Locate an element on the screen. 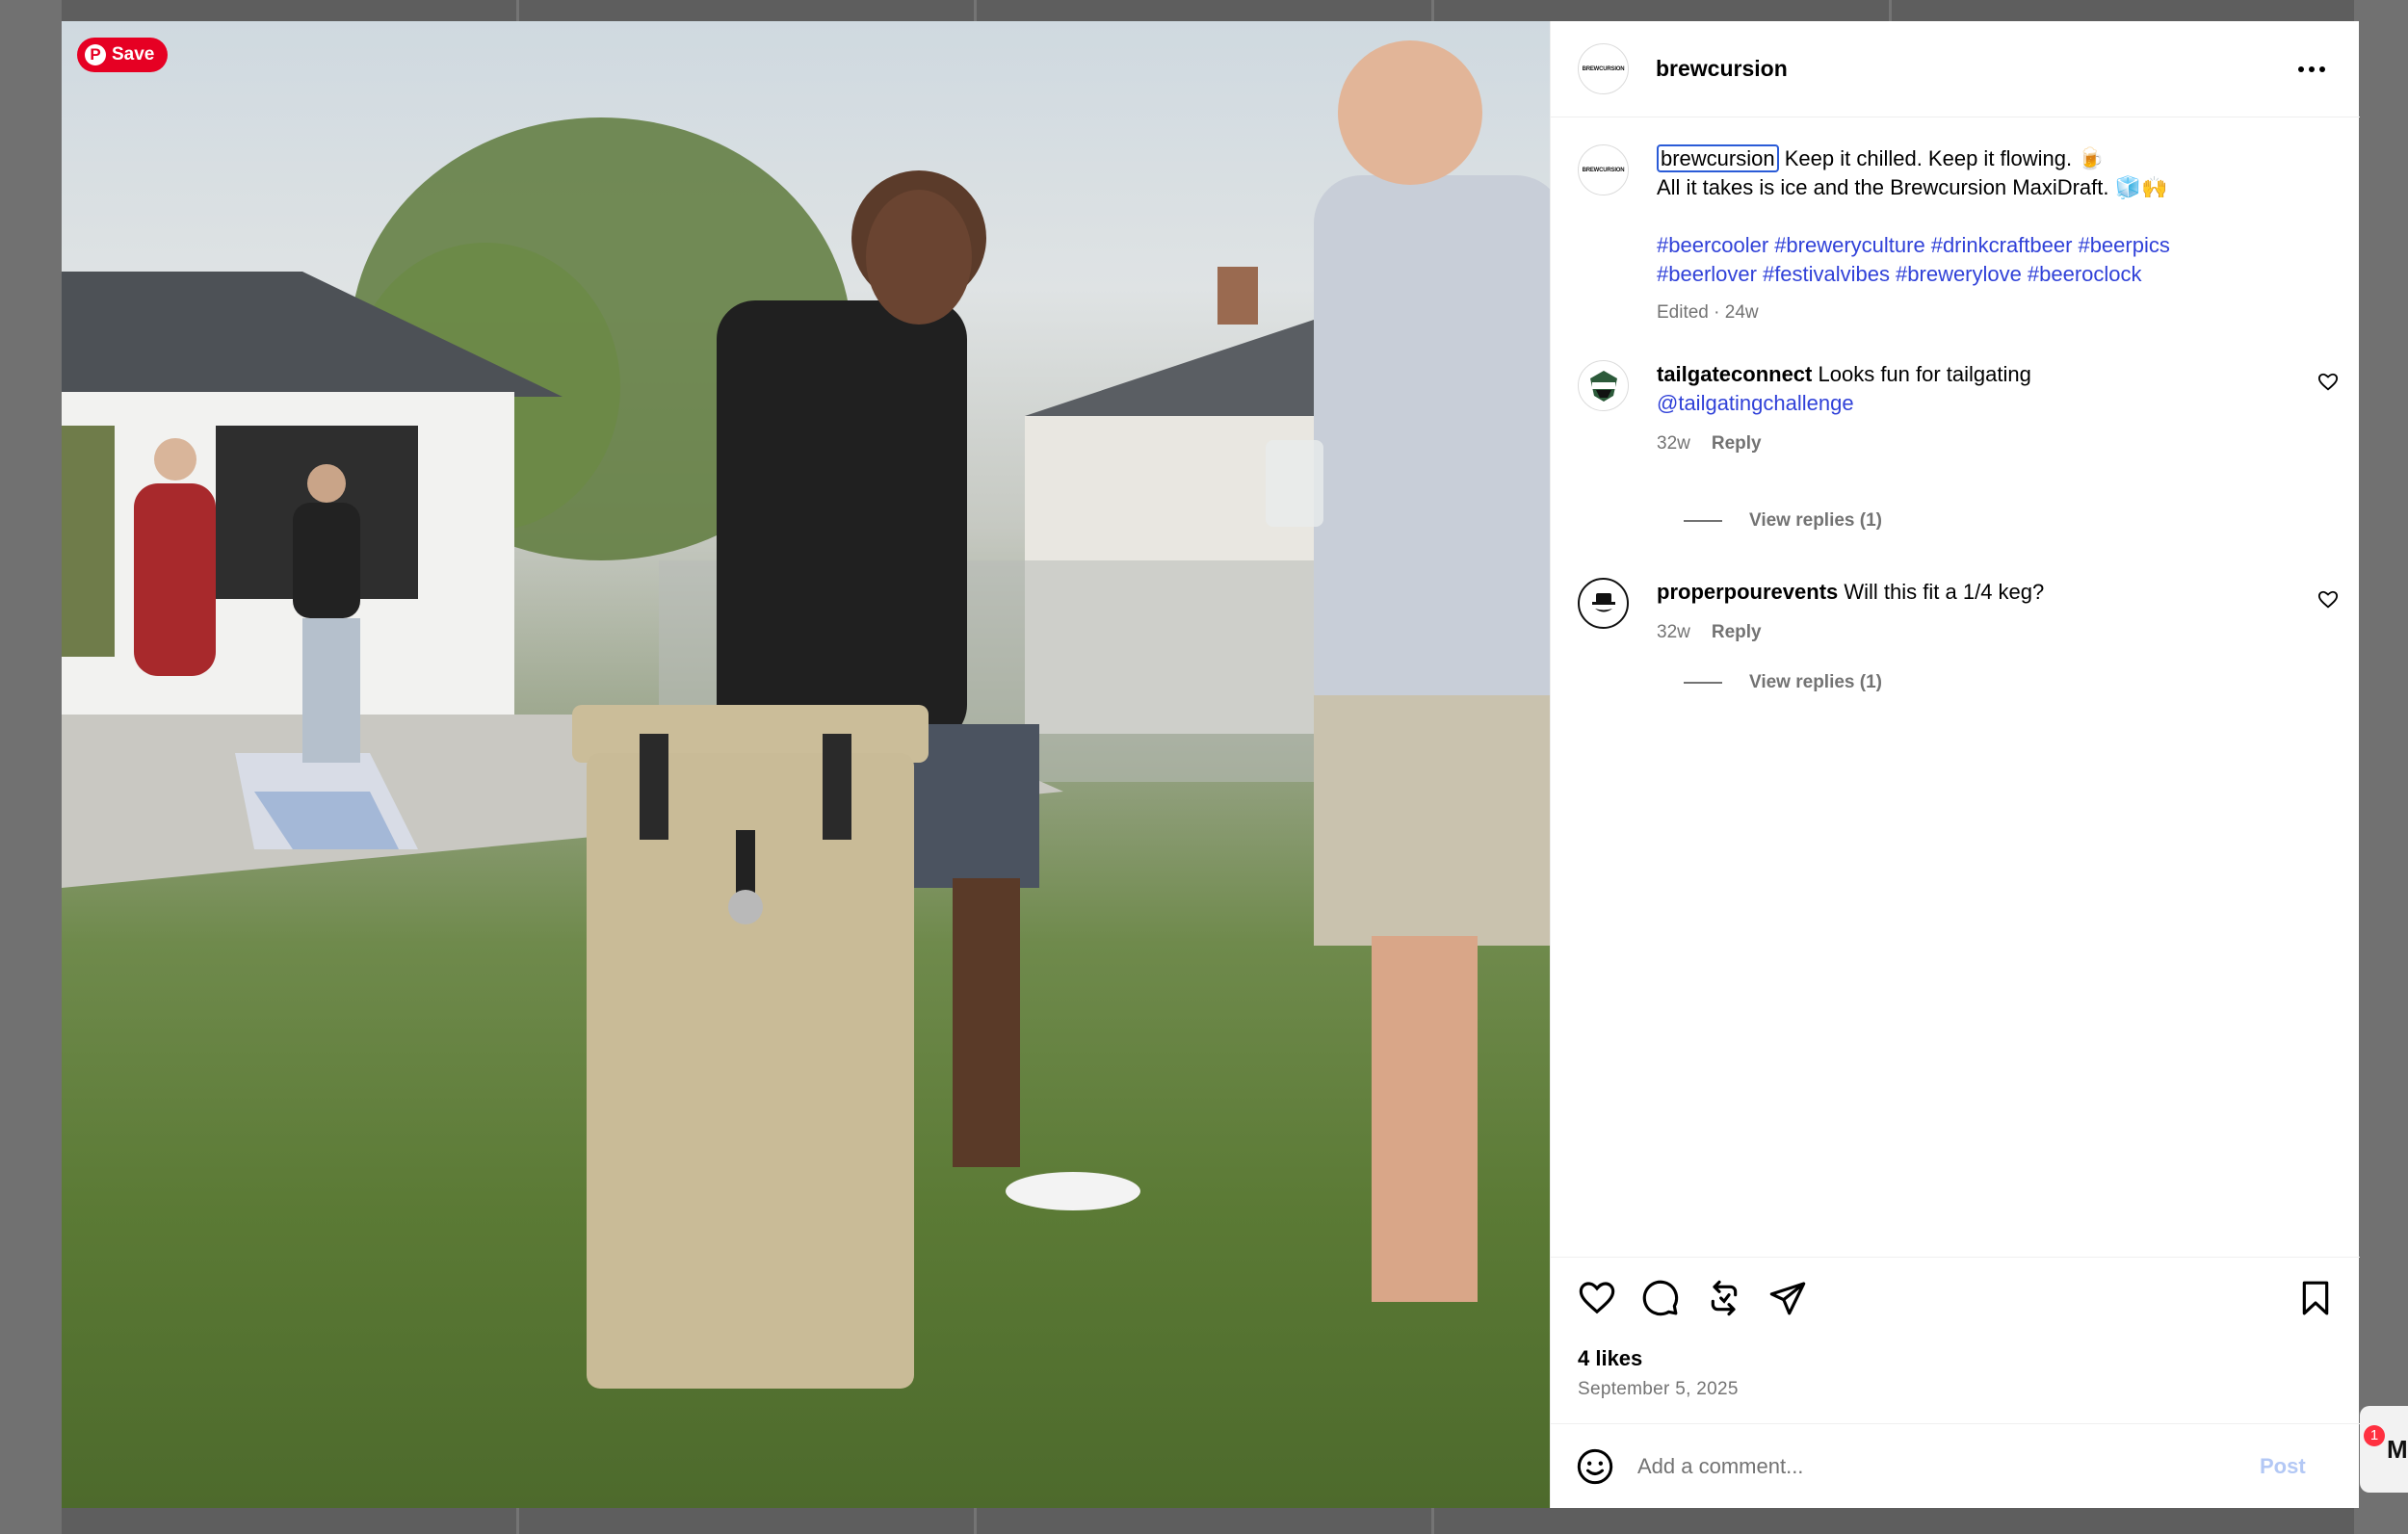 The image size is (2408, 1534). comment-username: properpourevents is located at coordinates (1747, 592).